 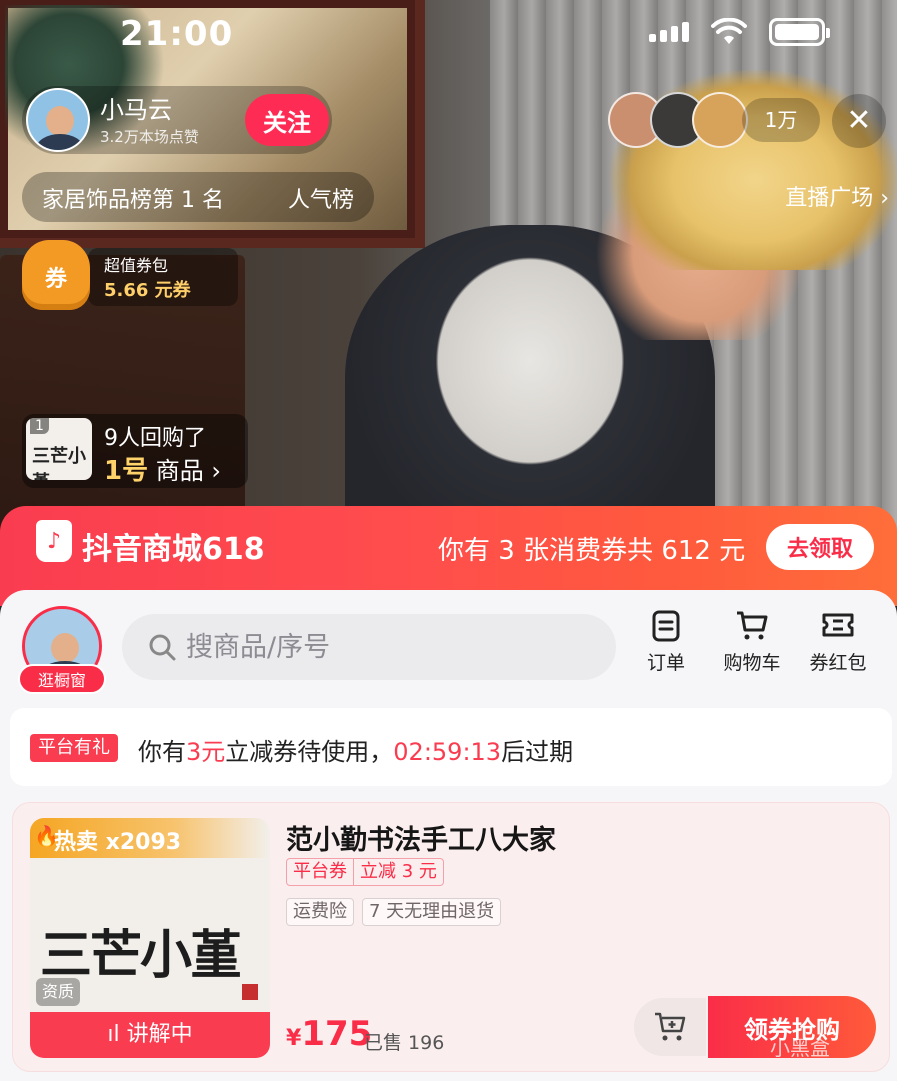 What do you see at coordinates (147, 290) in the screenshot?
I see `coupon-pack-value: 5.66 元券` at bounding box center [147, 290].